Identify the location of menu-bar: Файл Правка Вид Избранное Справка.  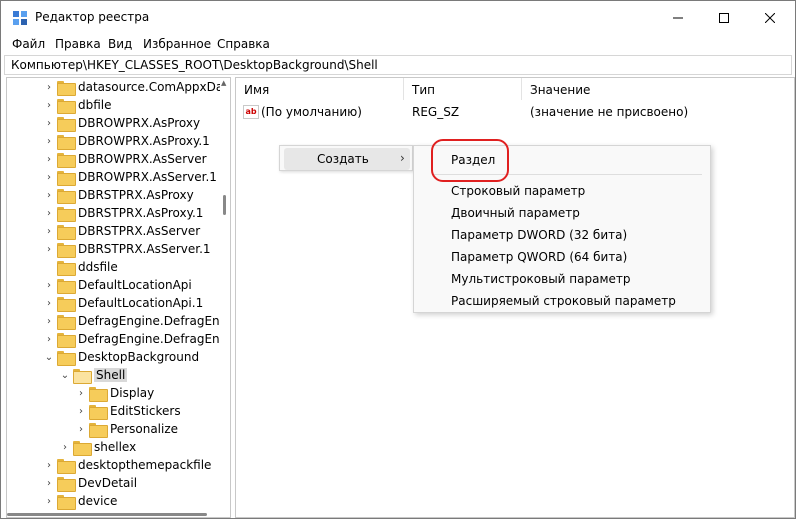
(398, 45).